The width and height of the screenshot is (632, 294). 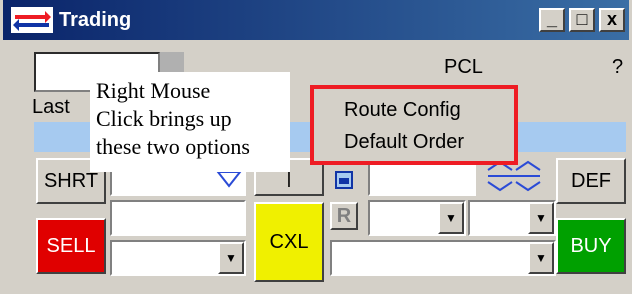 What do you see at coordinates (422, 178) in the screenshot?
I see `price-input` at bounding box center [422, 178].